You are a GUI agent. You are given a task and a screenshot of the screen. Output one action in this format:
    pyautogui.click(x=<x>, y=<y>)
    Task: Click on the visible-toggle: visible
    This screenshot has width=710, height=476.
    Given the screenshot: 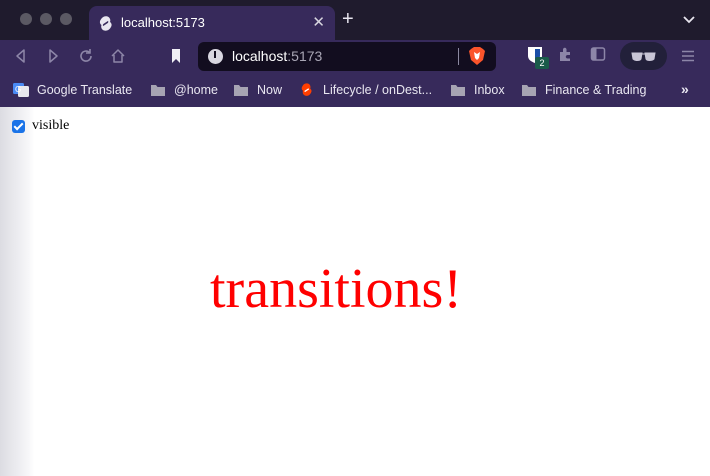 What is the action you would take?
    pyautogui.click(x=40, y=126)
    